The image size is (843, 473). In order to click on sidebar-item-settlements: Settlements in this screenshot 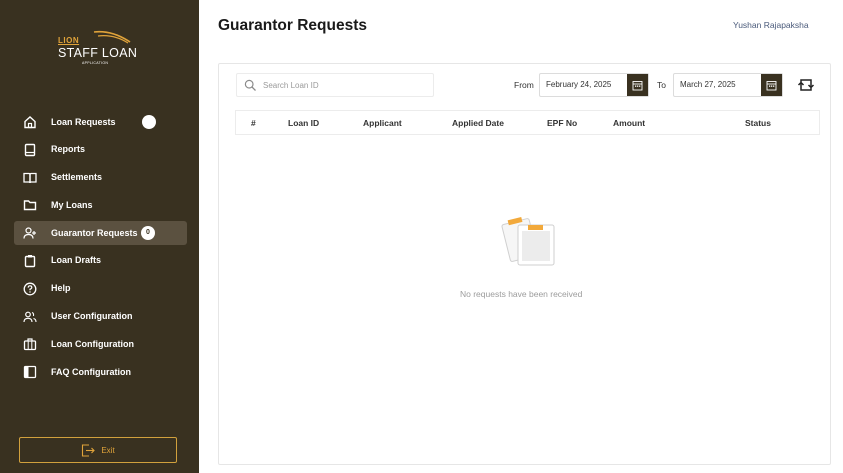, I will do `click(100, 178)`.